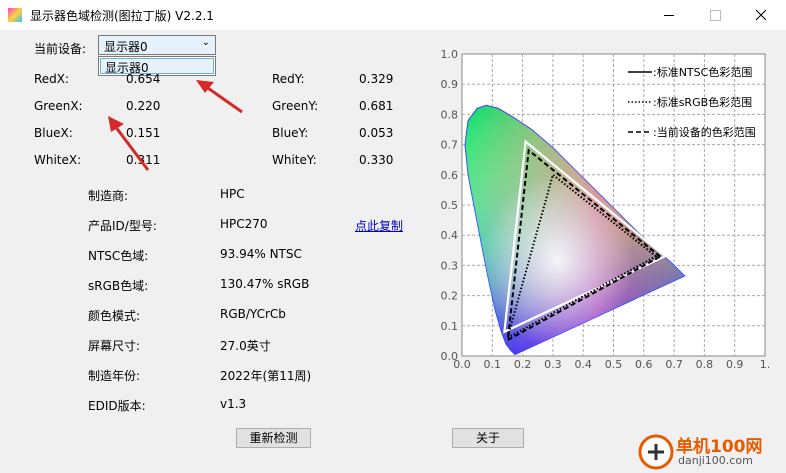 This screenshot has width=786, height=473. I want to click on legend-label: :标准NTSC色彩范围, so click(702, 72).